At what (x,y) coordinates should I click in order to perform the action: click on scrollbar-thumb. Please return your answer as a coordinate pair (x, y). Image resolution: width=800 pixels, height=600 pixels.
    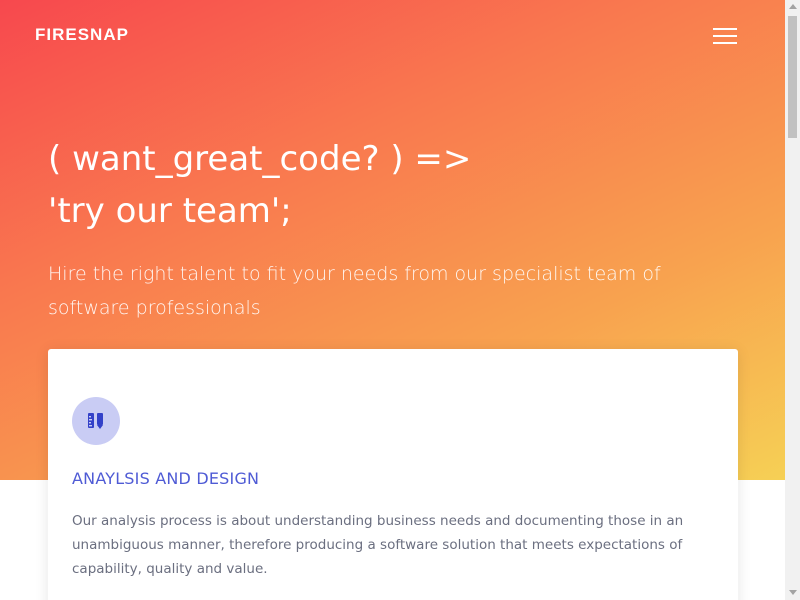
    Looking at the image, I should click on (792, 77).